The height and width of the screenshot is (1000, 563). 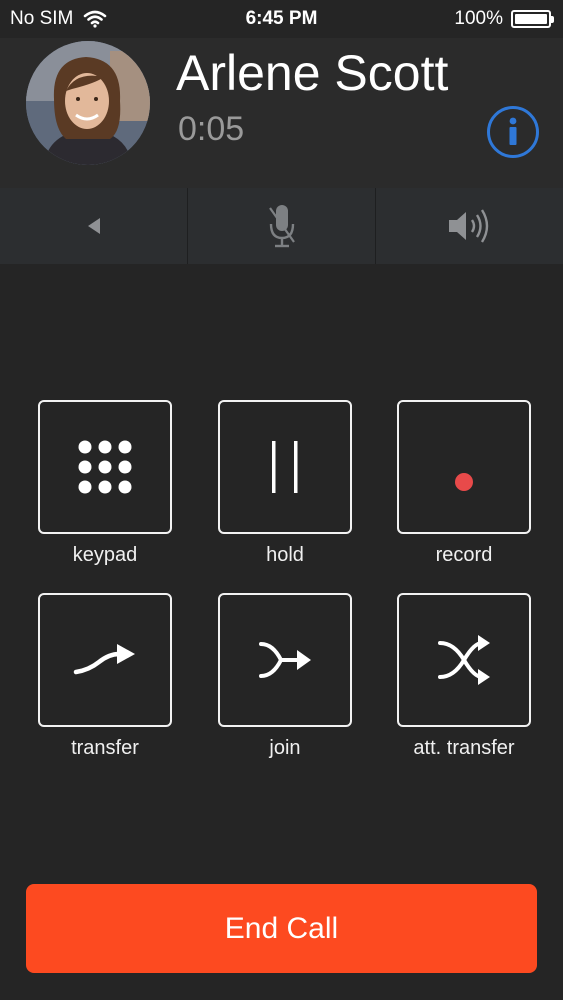 I want to click on att-transfer-action: att. transfer, so click(x=464, y=676).